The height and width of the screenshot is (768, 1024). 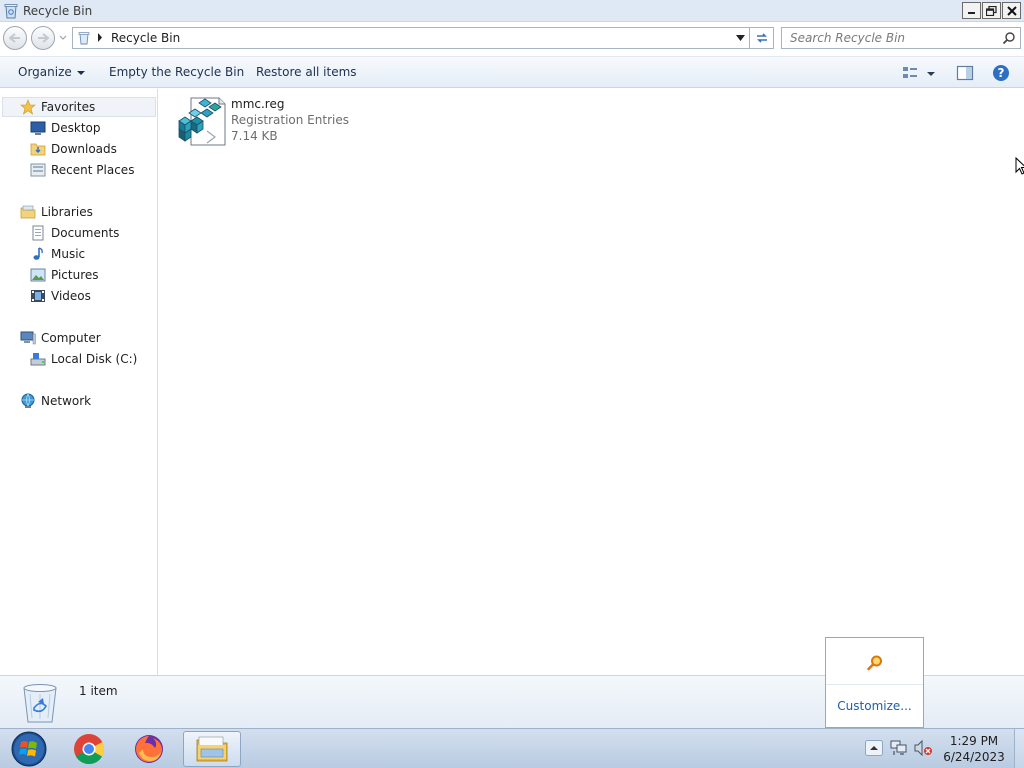 I want to click on network-icon, so click(x=28, y=400).